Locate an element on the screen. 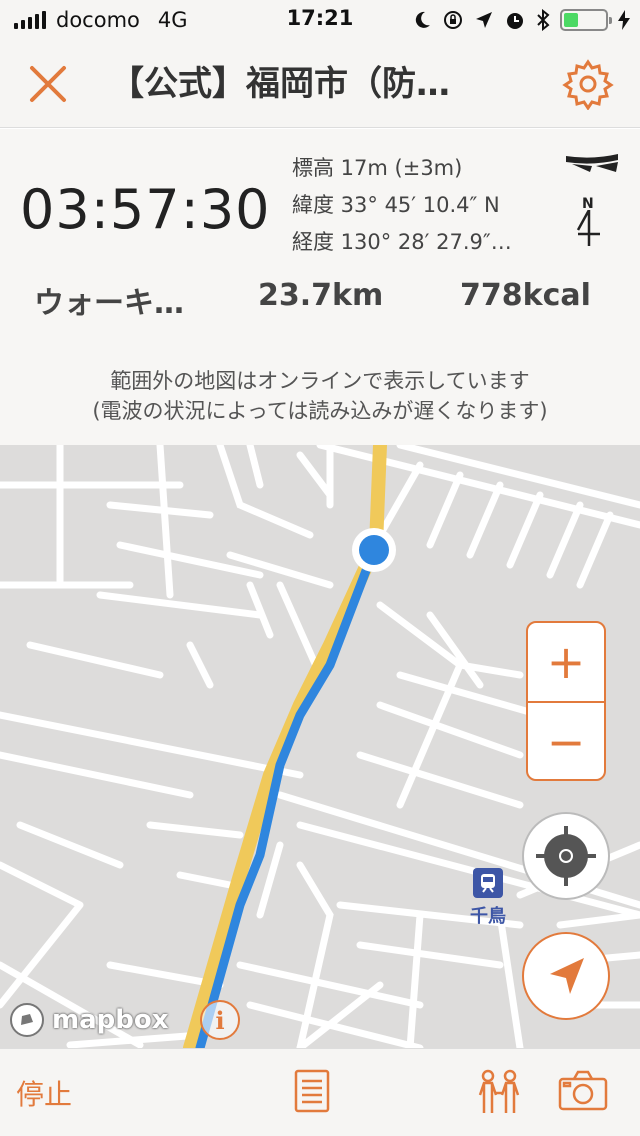 This screenshot has height=1136, width=640. camera-icon is located at coordinates (583, 1090).